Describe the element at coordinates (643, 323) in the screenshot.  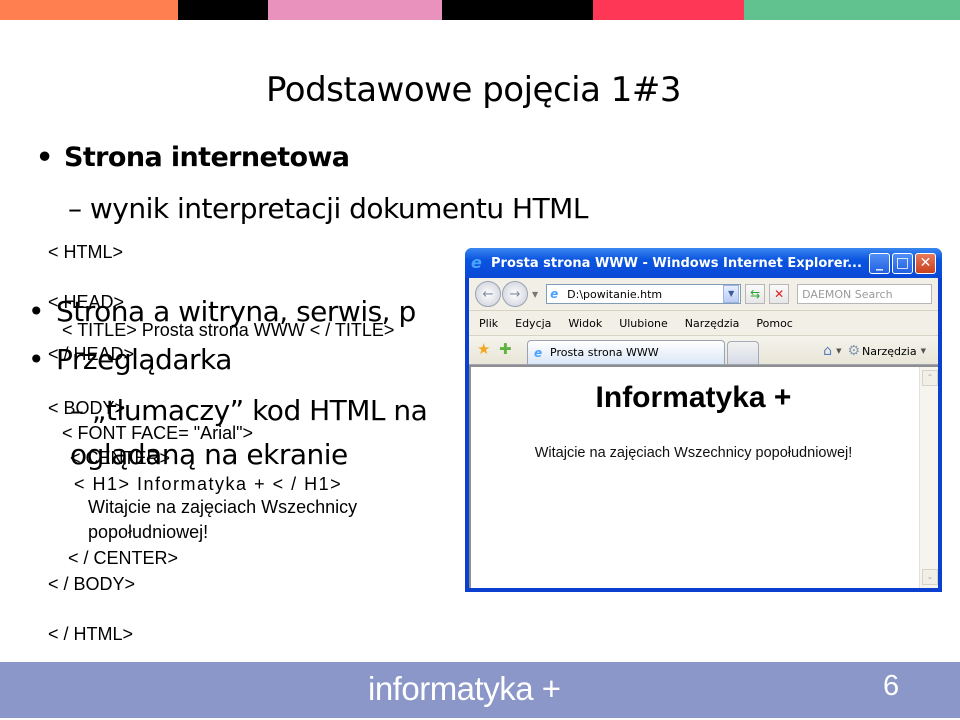
I see `menu-item-ulubione: Ulubione` at that location.